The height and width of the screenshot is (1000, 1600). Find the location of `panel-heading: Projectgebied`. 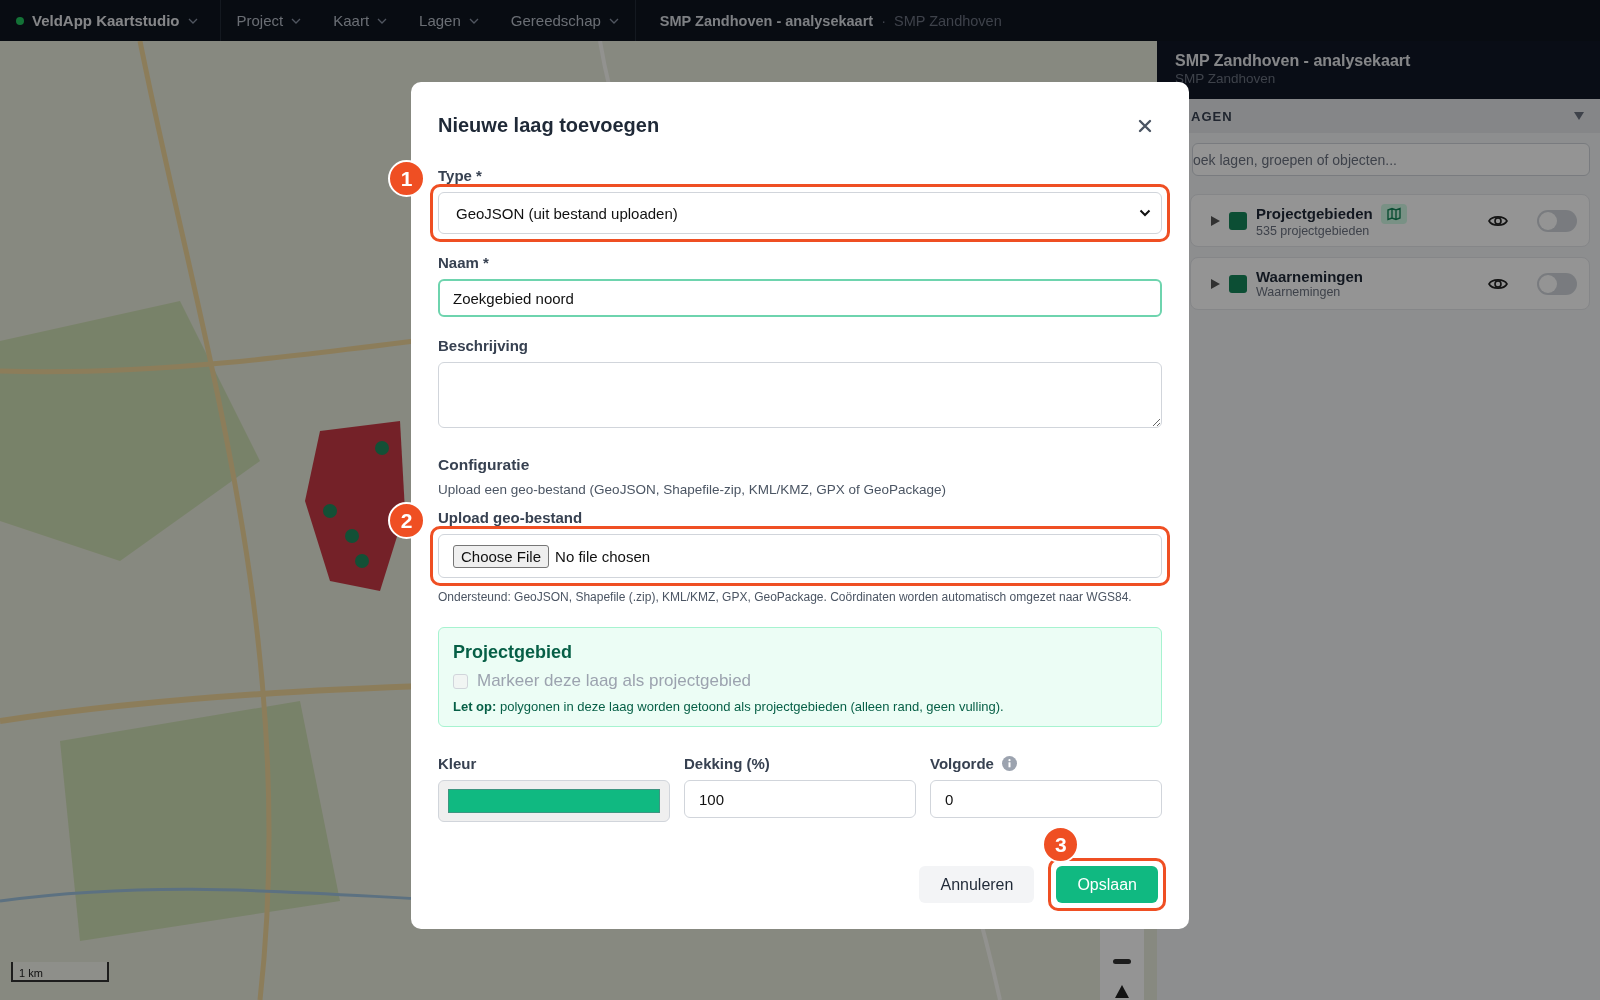

panel-heading: Projectgebied is located at coordinates (513, 652).